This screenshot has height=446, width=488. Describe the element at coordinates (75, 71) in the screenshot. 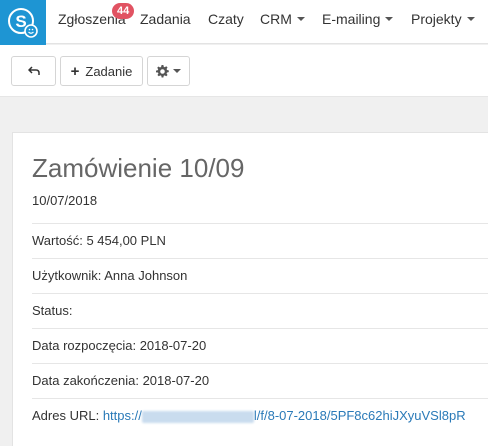

I see `plus-icon: +` at that location.